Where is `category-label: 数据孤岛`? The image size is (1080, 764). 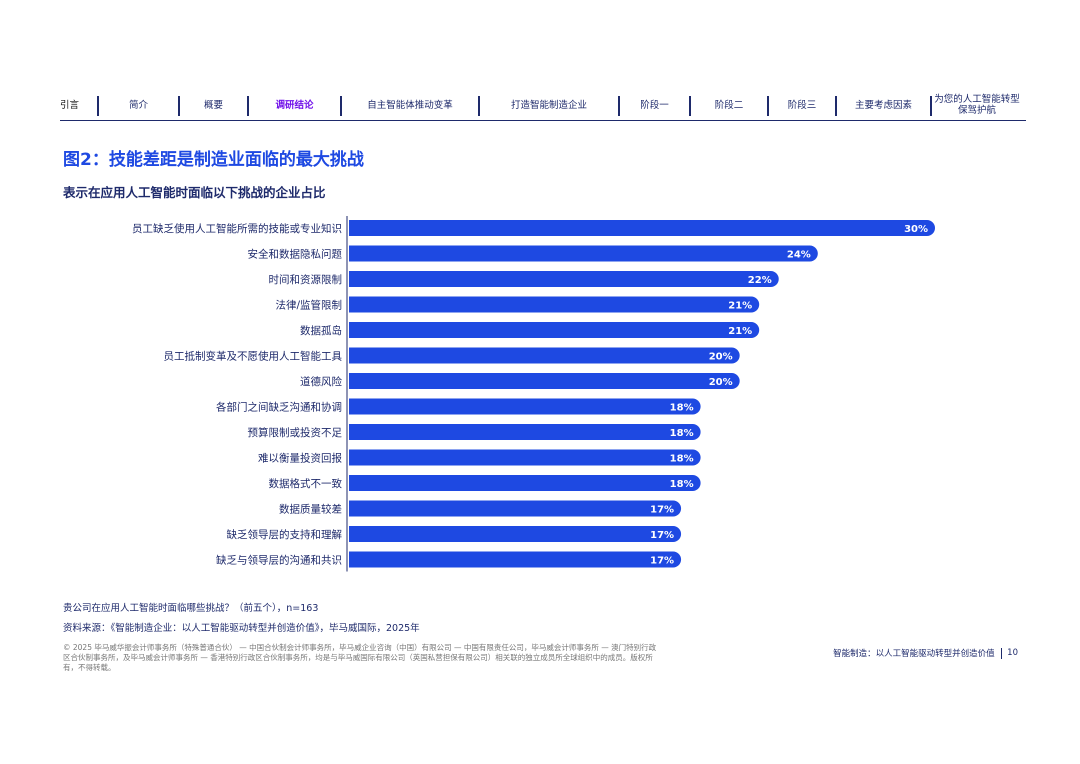
category-label: 数据孤岛 is located at coordinates (321, 330).